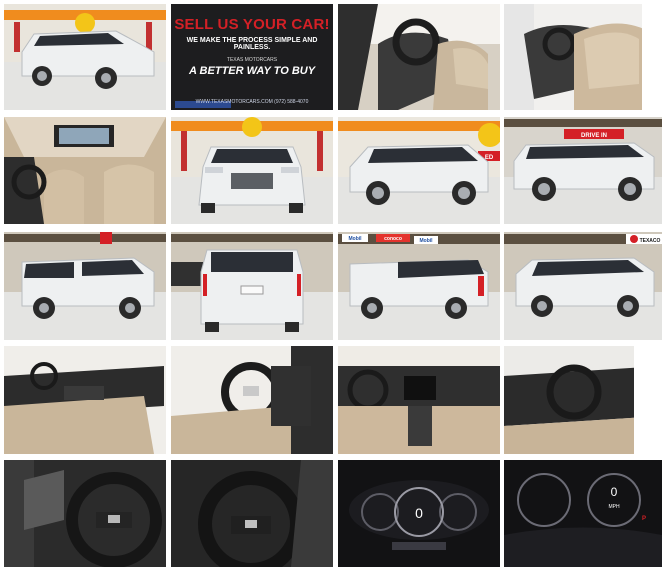  What do you see at coordinates (426, 241) in the screenshot?
I see `sign-mobil-right: Mobil` at bounding box center [426, 241].